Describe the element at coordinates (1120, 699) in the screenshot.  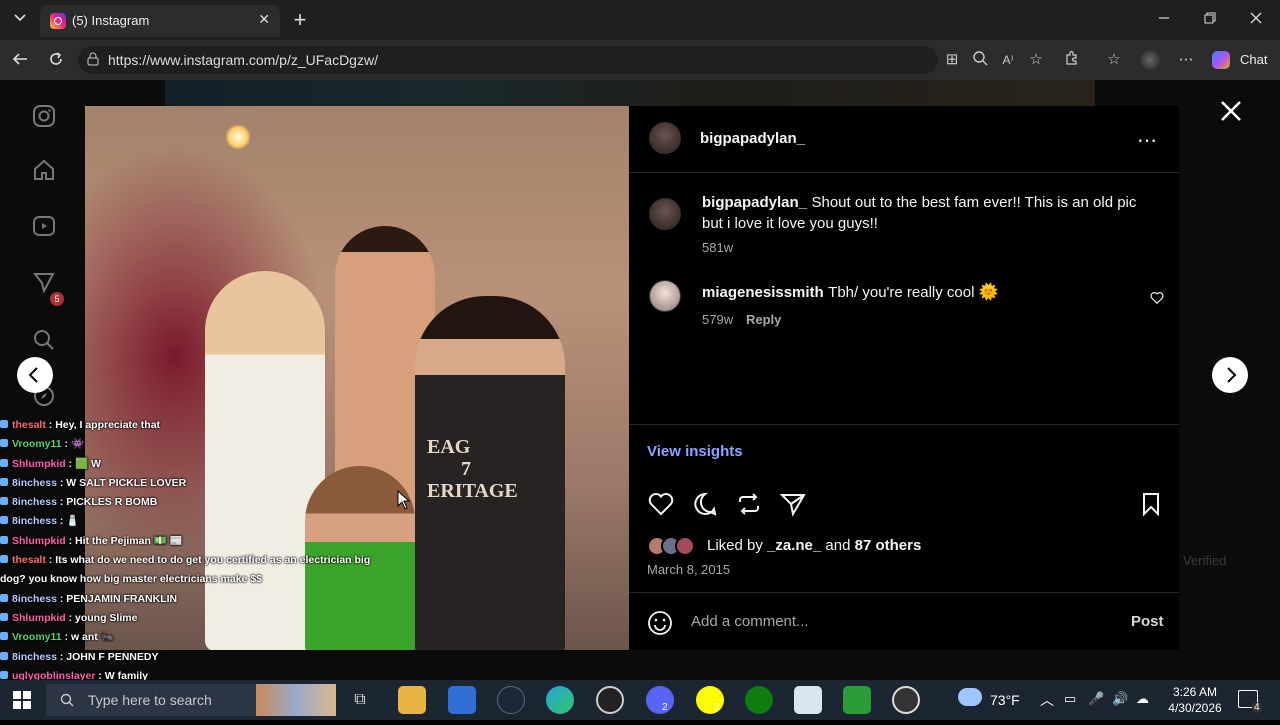
I see `volume-icon: 🔊` at that location.